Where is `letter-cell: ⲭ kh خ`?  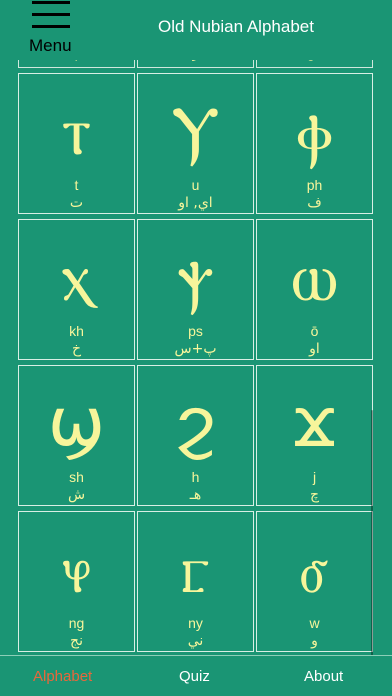 letter-cell: ⲭ kh خ is located at coordinates (76, 289).